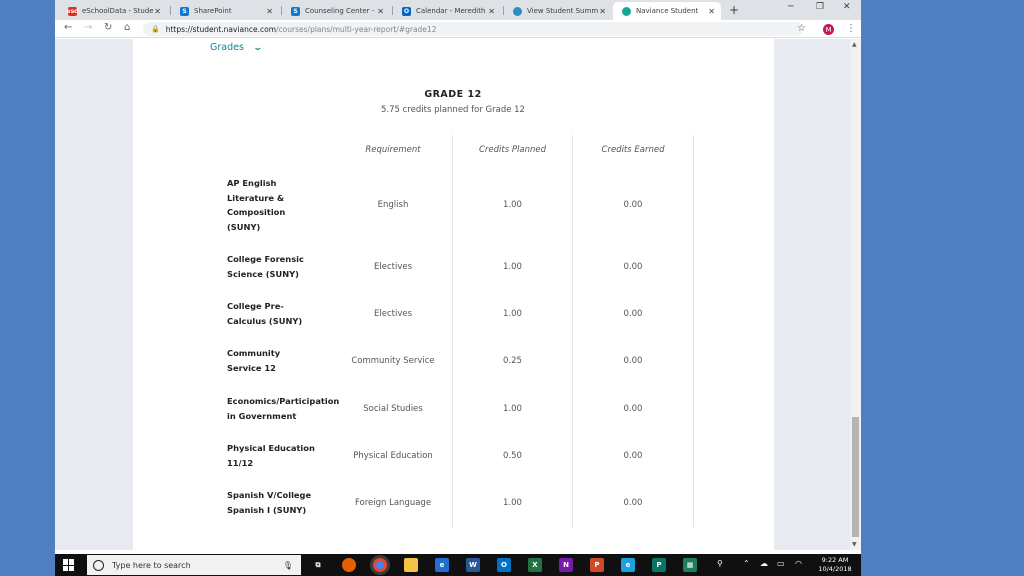 Image resolution: width=1024 pixels, height=576 pixels. I want to click on bookmark-star-icon: ☆, so click(801, 28).